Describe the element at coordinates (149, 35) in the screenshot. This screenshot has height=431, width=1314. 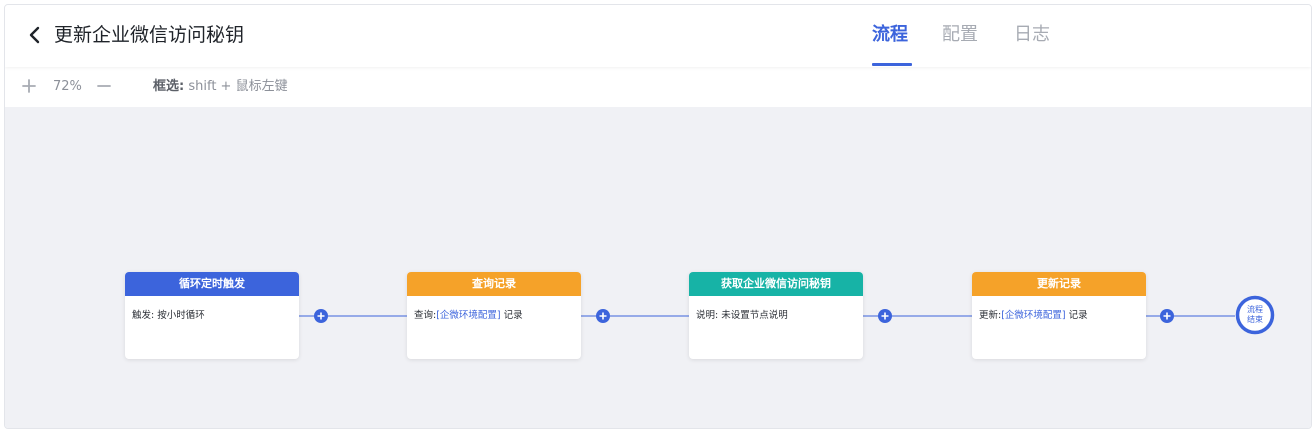
I see `page-title: 更新企业微信访问秘钥` at that location.